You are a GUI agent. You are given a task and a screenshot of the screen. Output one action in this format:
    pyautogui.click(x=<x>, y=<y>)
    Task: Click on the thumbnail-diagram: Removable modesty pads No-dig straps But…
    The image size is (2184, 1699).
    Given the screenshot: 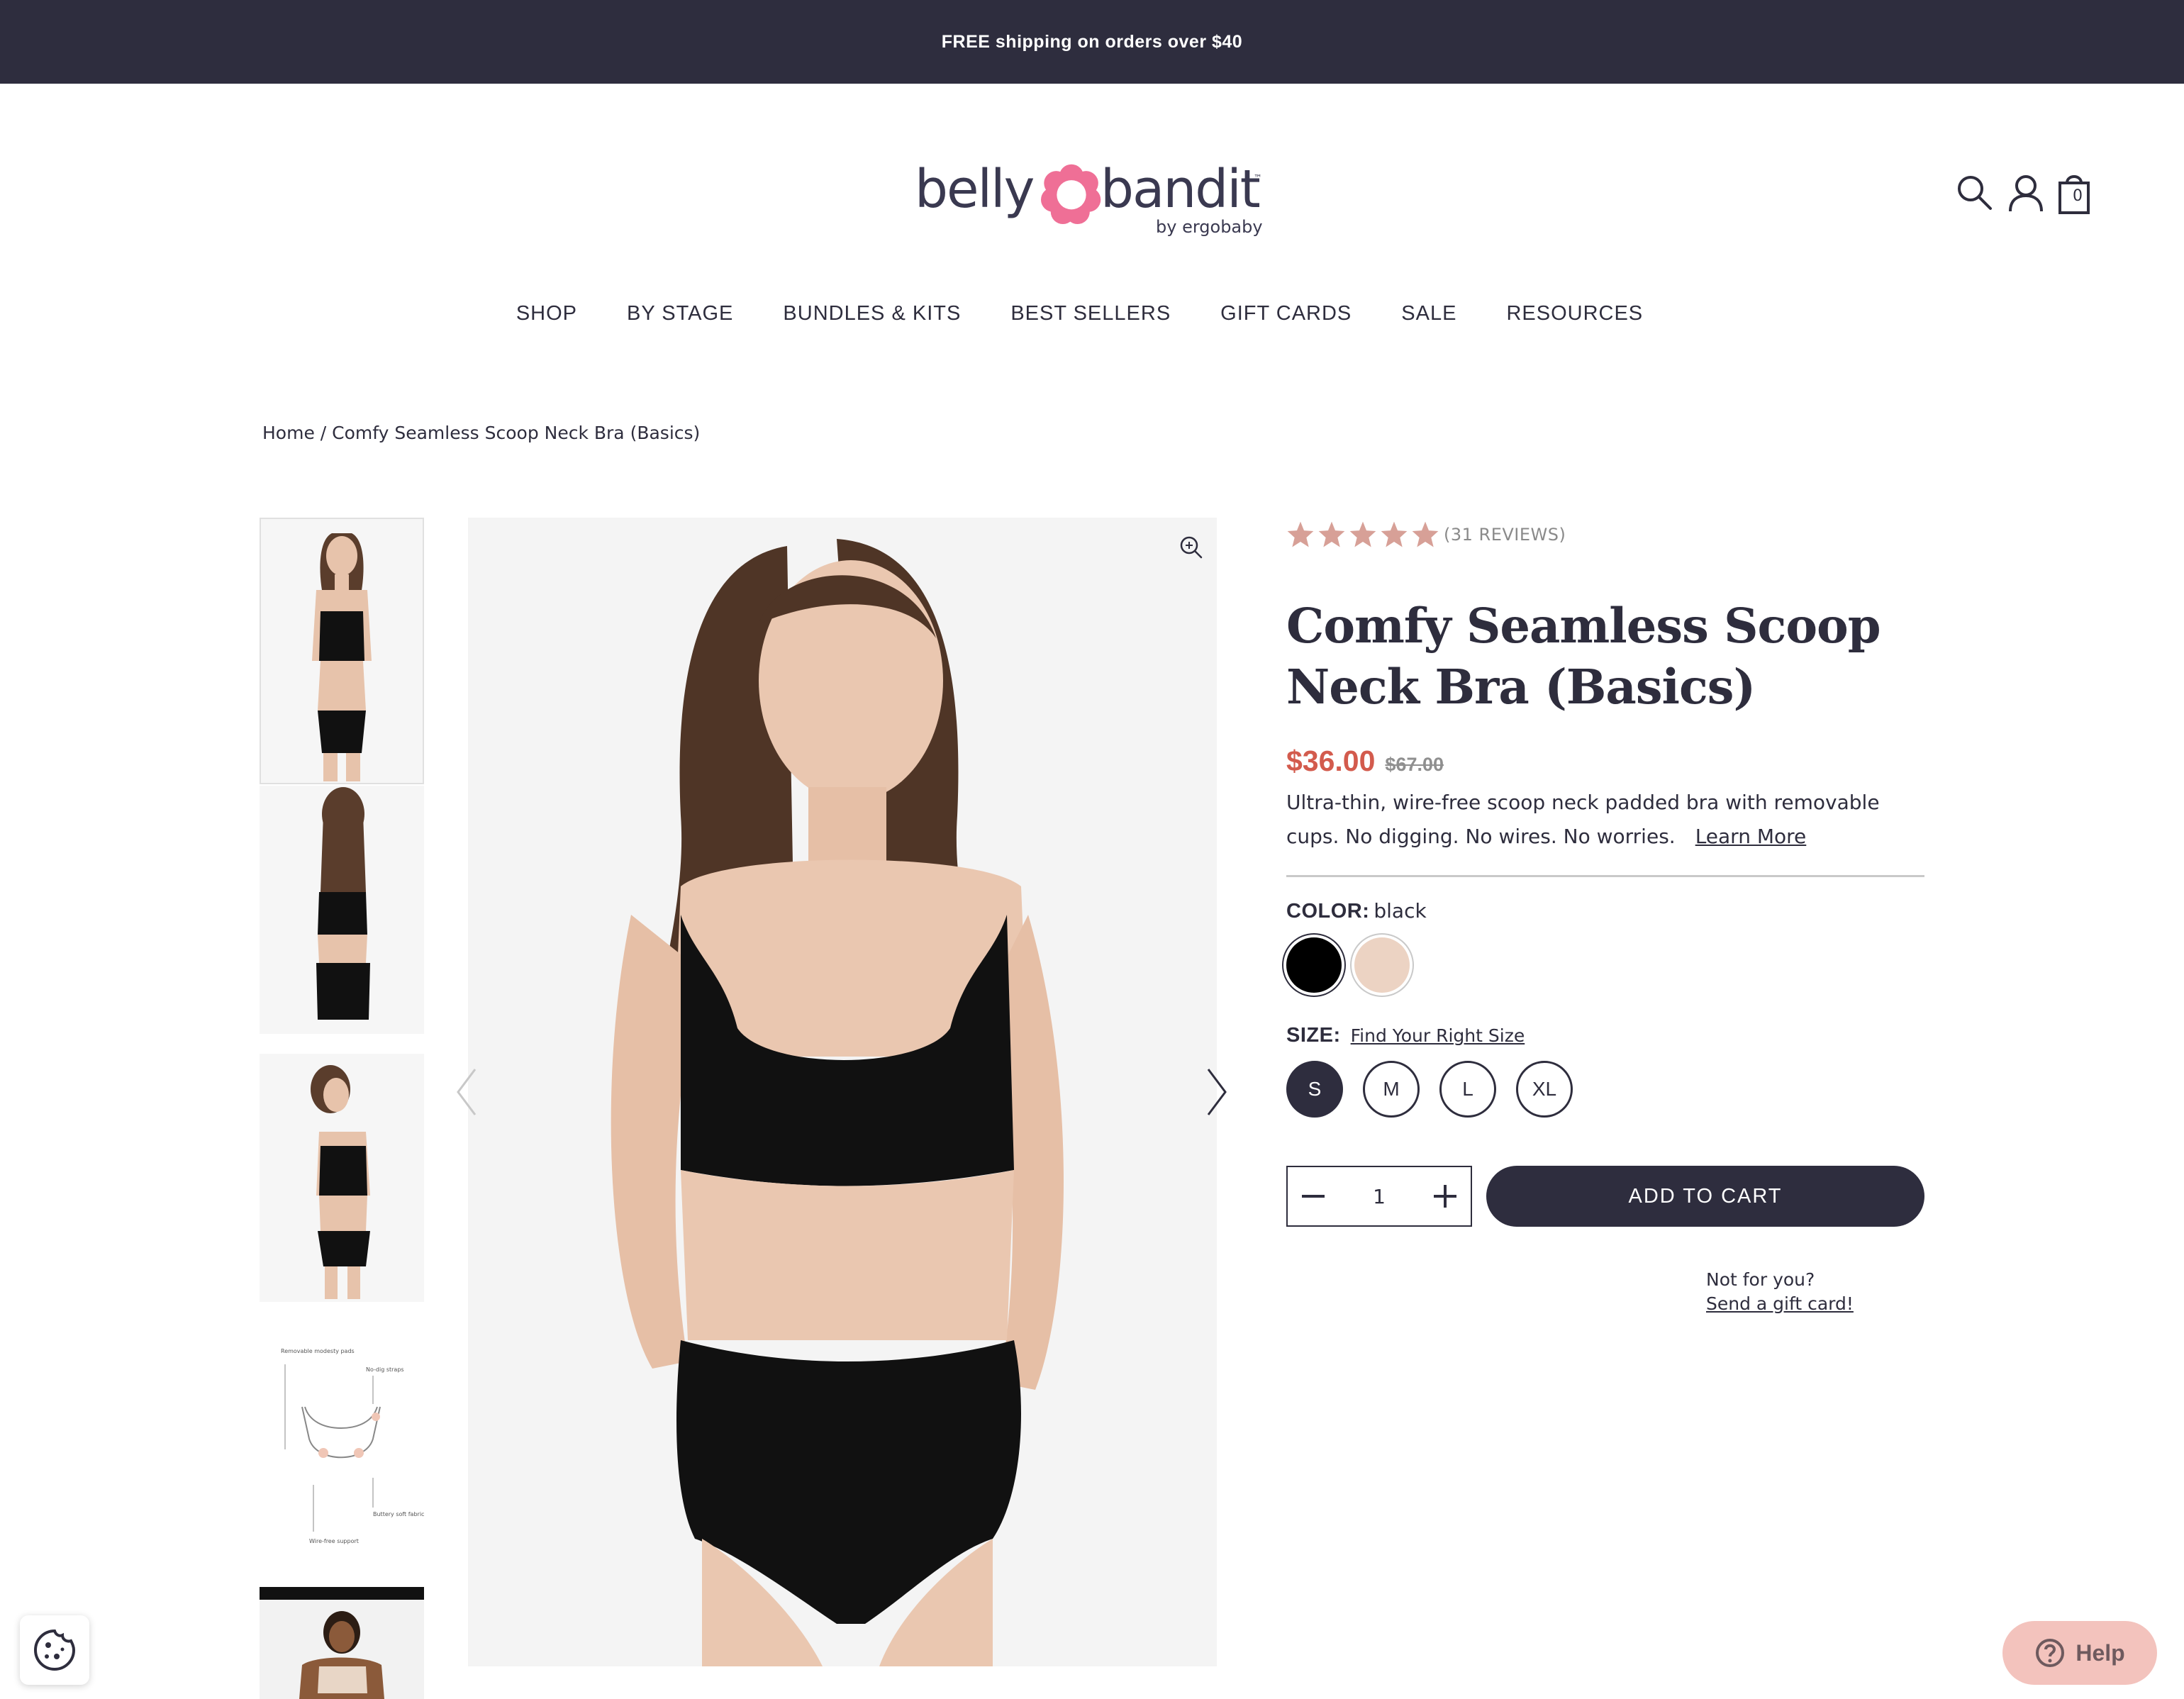 What is the action you would take?
    pyautogui.click(x=342, y=1446)
    